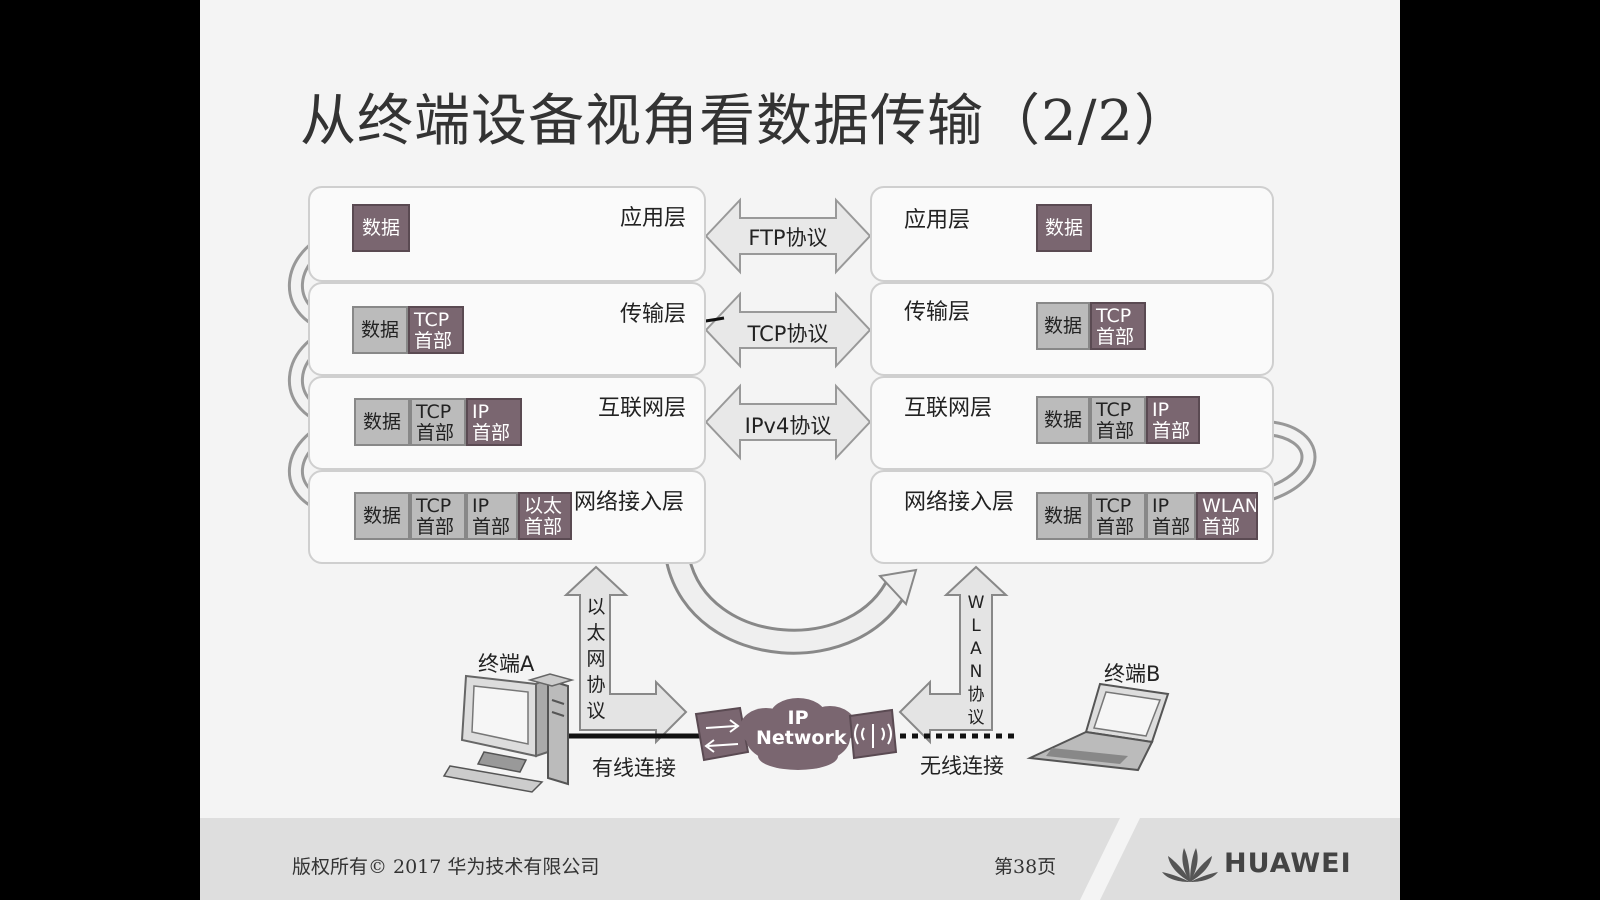 This screenshot has height=900, width=1600. What do you see at coordinates (382, 516) in the screenshot?
I see `left-acc-data-block: 数据` at bounding box center [382, 516].